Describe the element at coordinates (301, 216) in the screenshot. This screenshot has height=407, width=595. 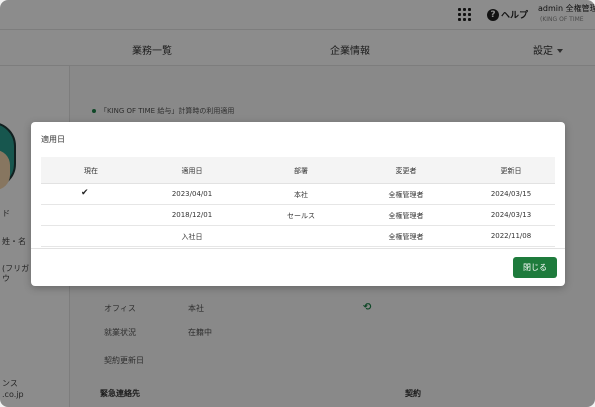
I see `cell-department: セールス` at that location.